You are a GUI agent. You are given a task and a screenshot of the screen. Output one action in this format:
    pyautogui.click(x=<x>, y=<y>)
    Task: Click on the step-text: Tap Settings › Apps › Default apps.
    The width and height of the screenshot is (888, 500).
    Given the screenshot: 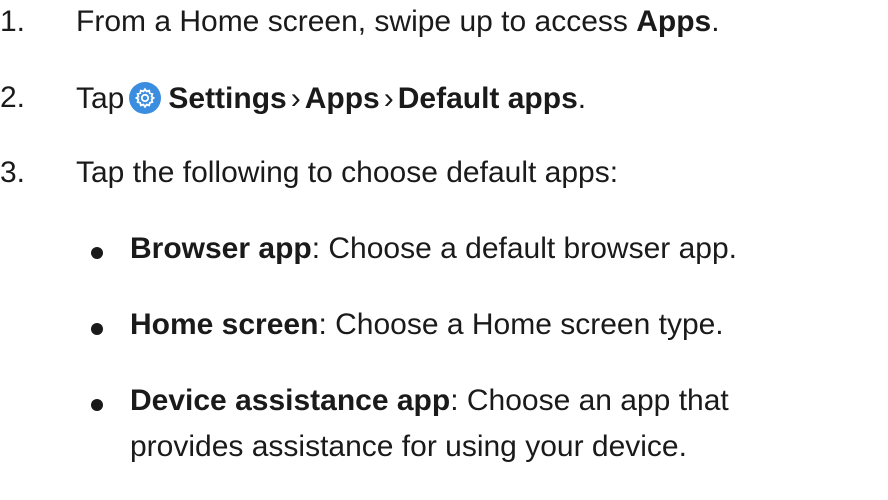 What is the action you would take?
    pyautogui.click(x=331, y=100)
    